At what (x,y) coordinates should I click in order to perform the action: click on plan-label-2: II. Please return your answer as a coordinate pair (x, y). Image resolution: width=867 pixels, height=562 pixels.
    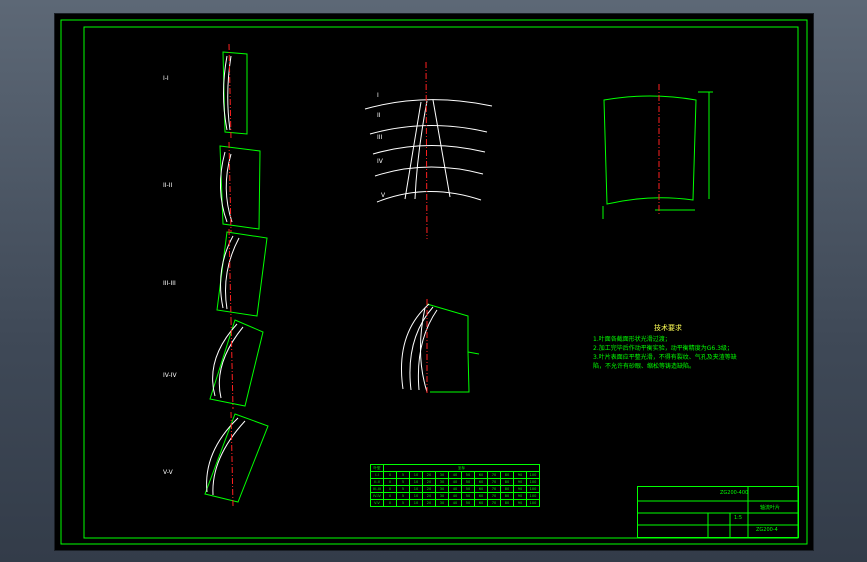
    Looking at the image, I should click on (379, 115).